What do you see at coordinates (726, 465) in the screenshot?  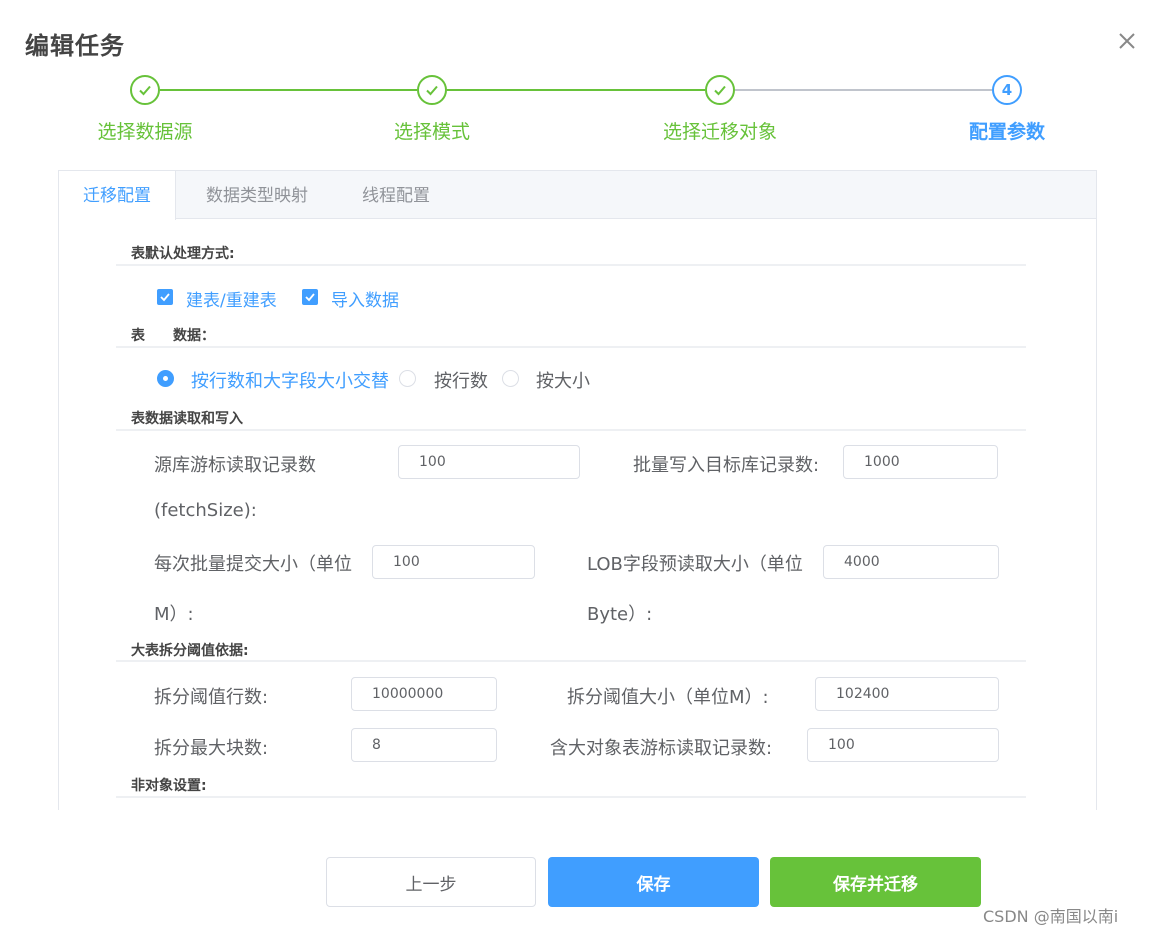 I see `label-batch-write: 批量写入目标库记录数:` at bounding box center [726, 465].